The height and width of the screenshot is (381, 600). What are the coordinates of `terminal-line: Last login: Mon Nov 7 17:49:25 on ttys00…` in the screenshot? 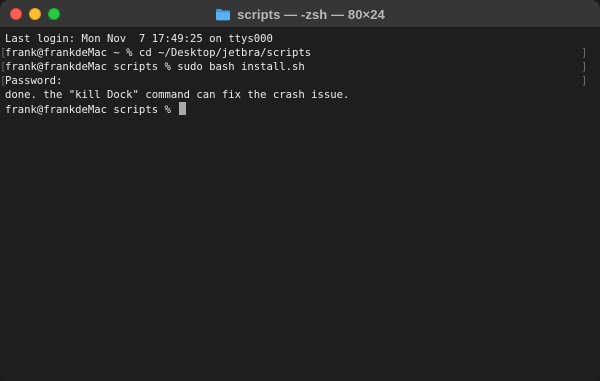 It's located at (139, 39).